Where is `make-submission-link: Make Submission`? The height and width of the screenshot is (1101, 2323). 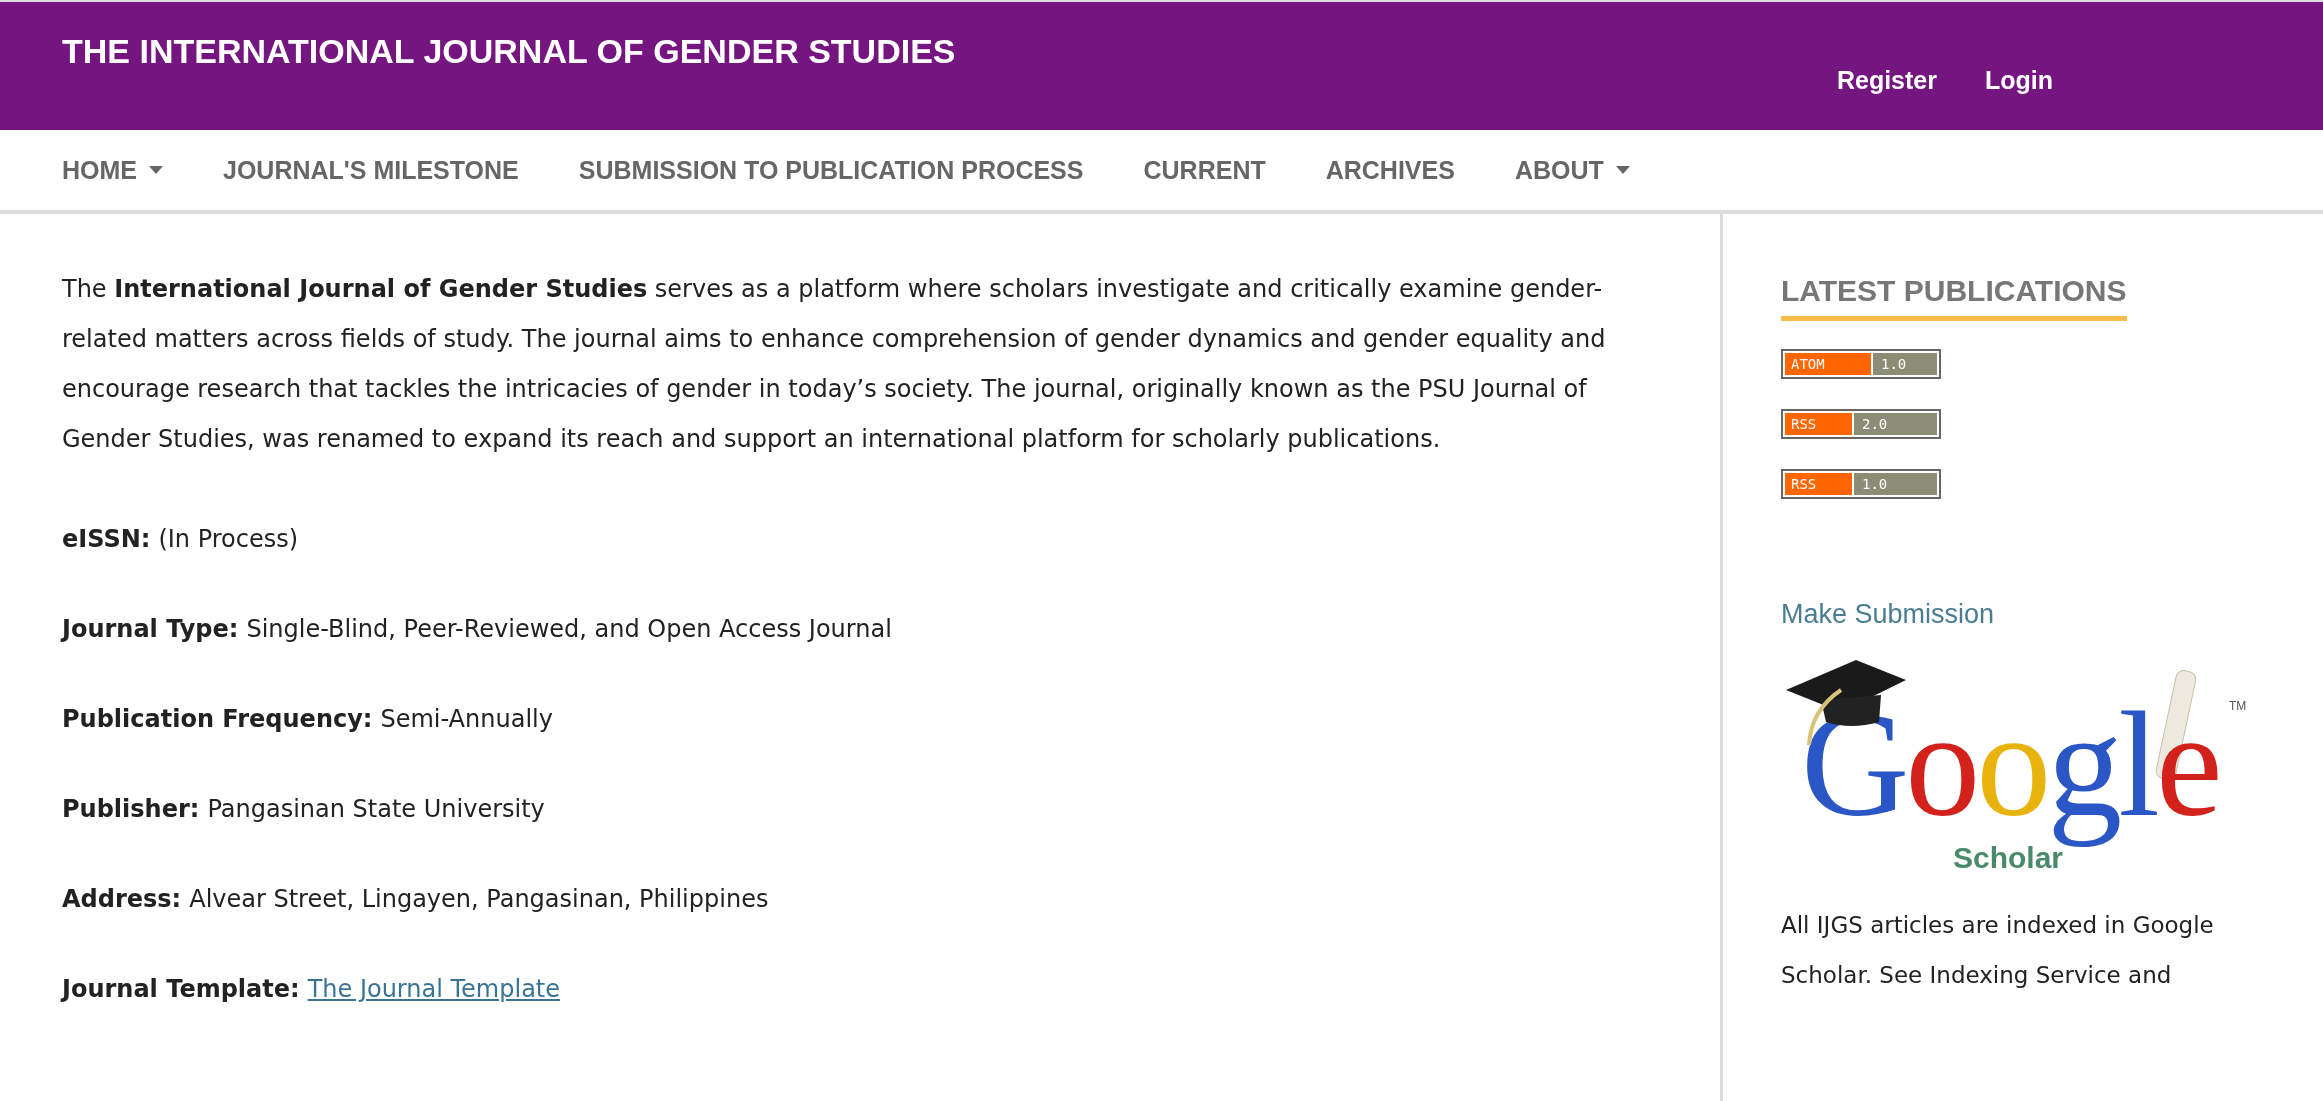 make-submission-link: Make Submission is located at coordinates (1888, 614).